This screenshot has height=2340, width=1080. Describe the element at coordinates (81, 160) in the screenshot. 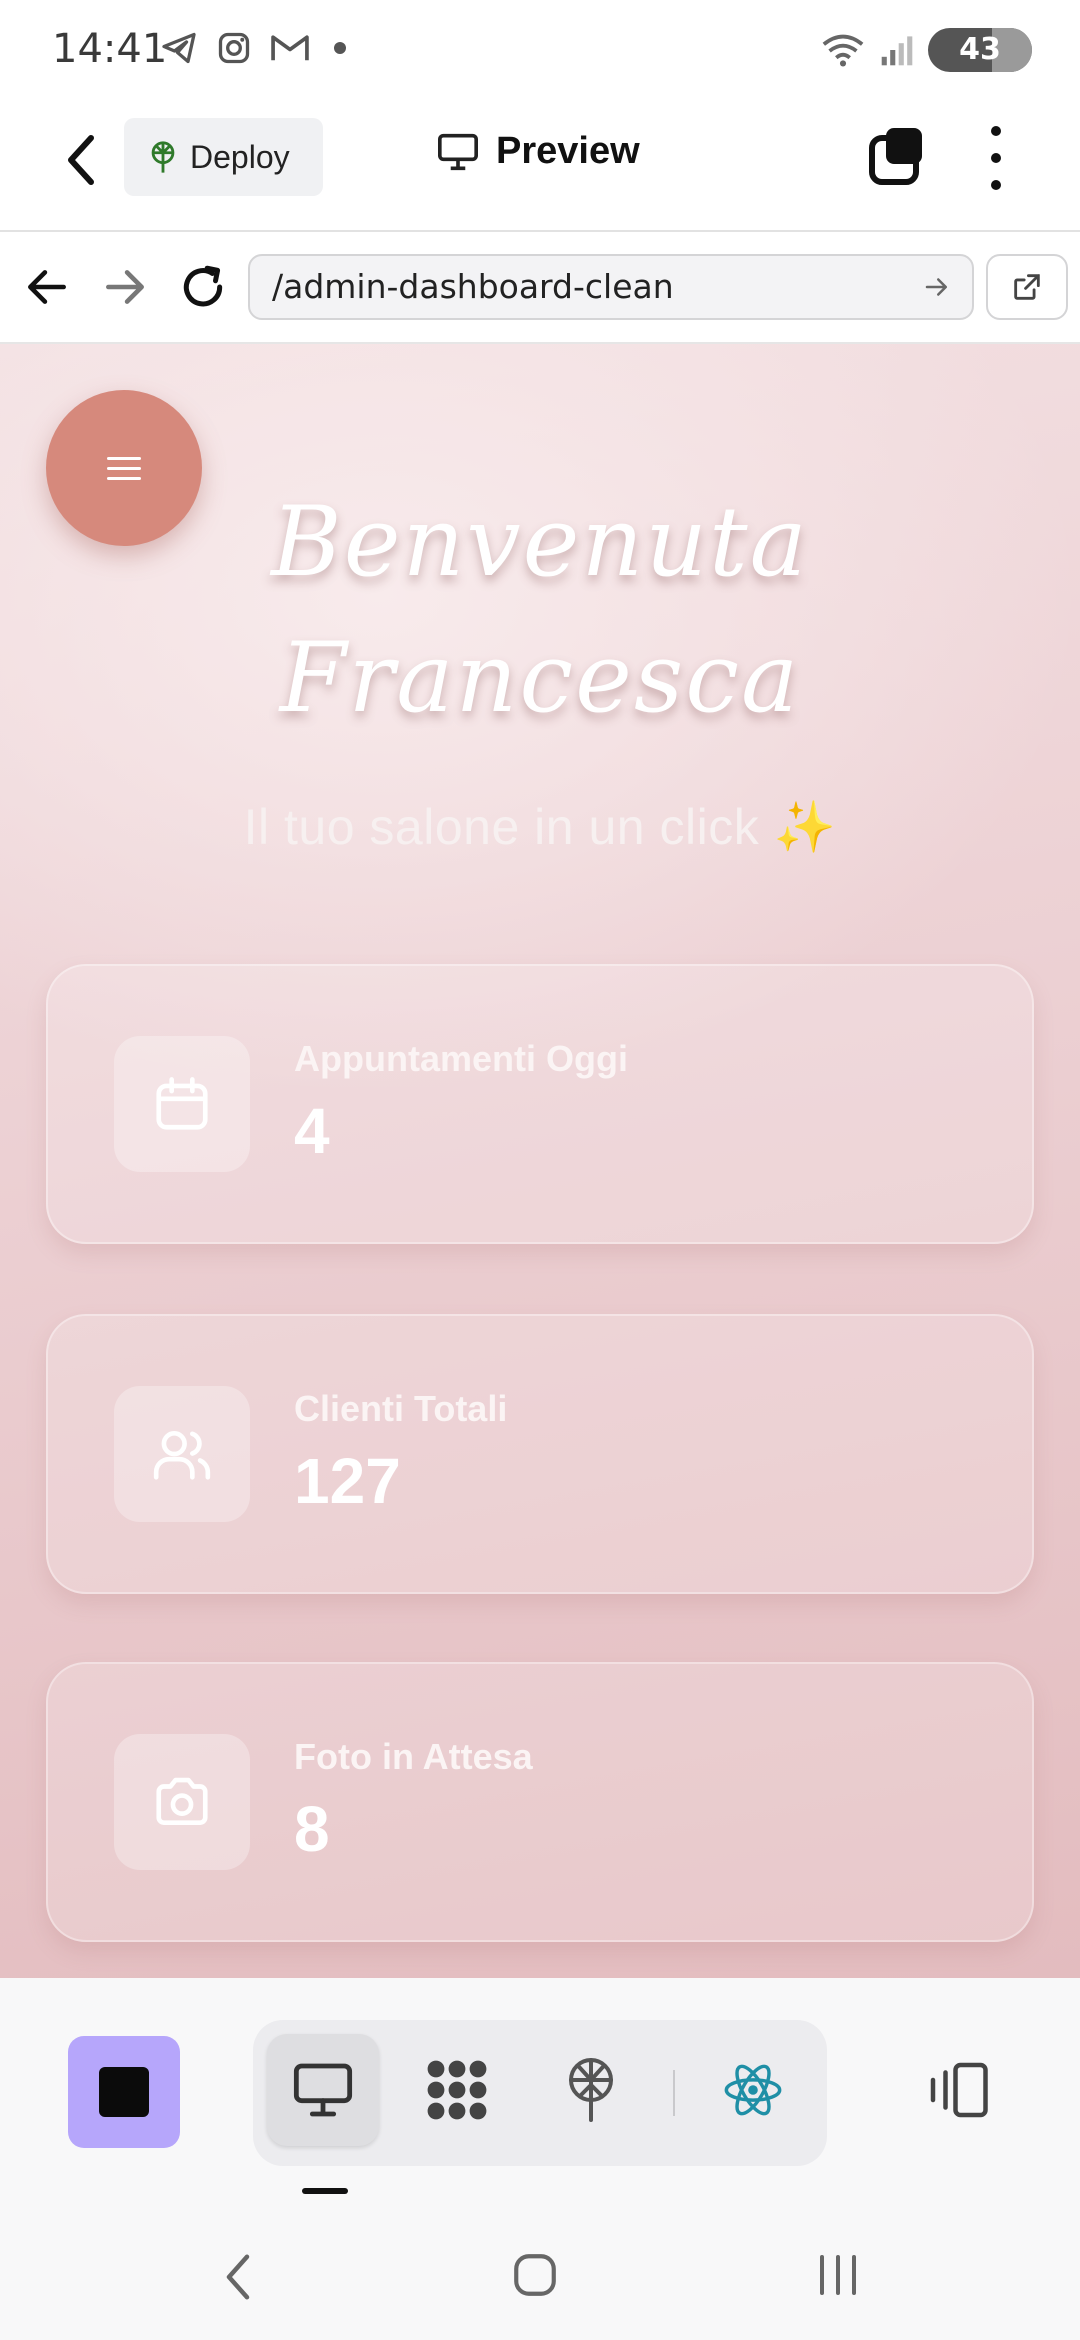

I see `back-arrow-icon` at that location.